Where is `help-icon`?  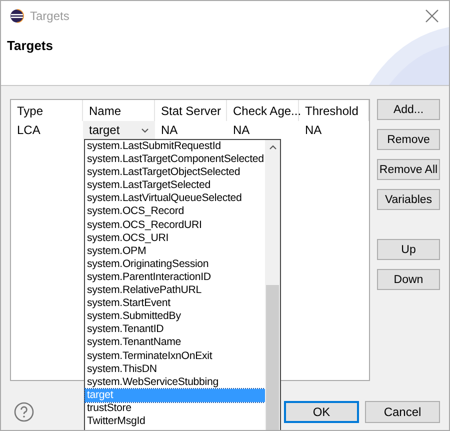
help-icon is located at coordinates (24, 412).